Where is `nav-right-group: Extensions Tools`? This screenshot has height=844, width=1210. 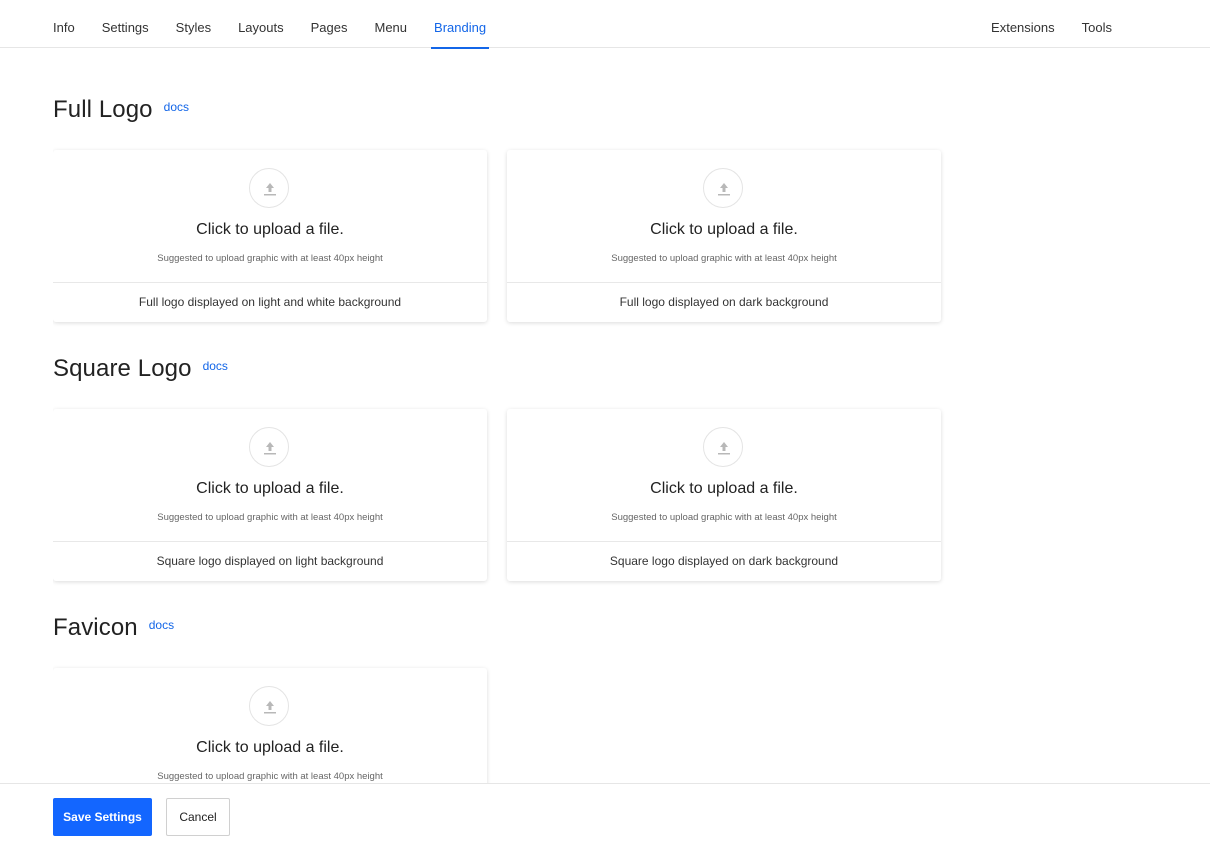 nav-right-group: Extensions Tools is located at coordinates (1038, 24).